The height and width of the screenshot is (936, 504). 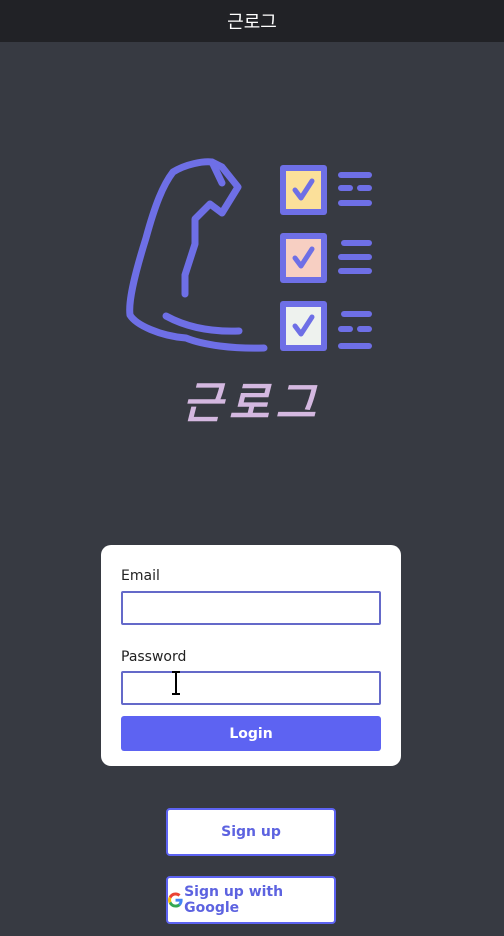 I want to click on google-signup-button: Sign up with Google, so click(x=251, y=900).